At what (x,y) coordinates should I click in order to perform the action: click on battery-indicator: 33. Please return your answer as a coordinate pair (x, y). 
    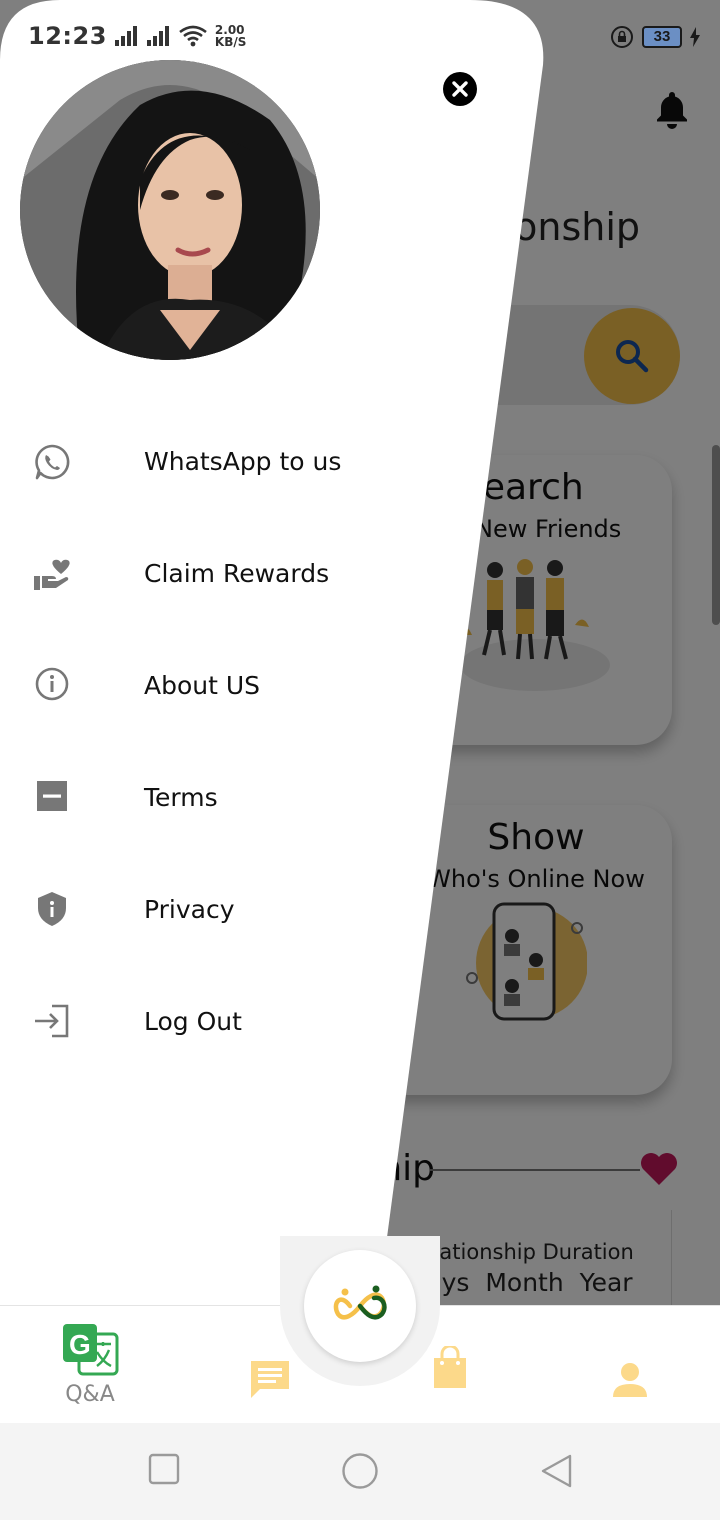
    Looking at the image, I should click on (662, 37).